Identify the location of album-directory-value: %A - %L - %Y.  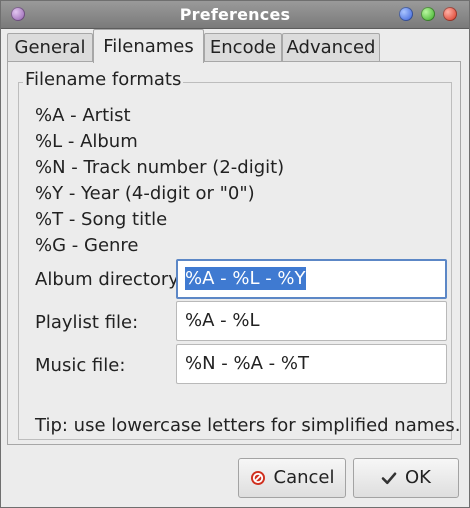
(245, 278).